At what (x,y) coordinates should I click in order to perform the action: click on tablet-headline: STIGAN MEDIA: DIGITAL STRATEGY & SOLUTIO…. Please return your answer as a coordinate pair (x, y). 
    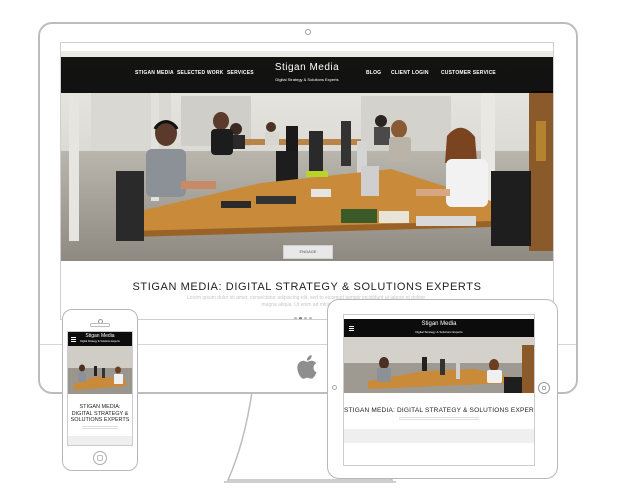
    Looking at the image, I should click on (439, 410).